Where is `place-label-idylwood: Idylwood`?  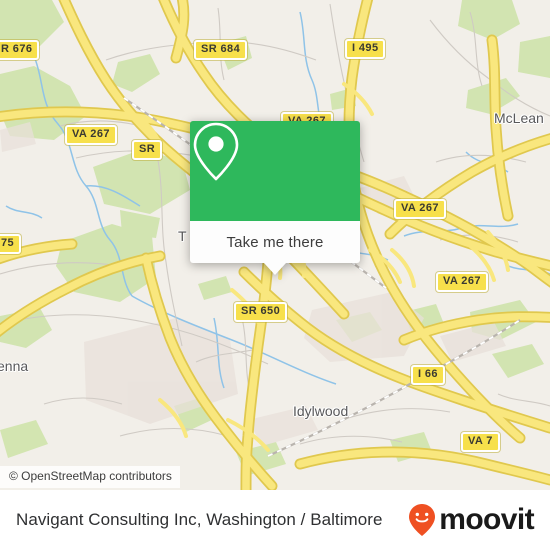 place-label-idylwood: Idylwood is located at coordinates (321, 411).